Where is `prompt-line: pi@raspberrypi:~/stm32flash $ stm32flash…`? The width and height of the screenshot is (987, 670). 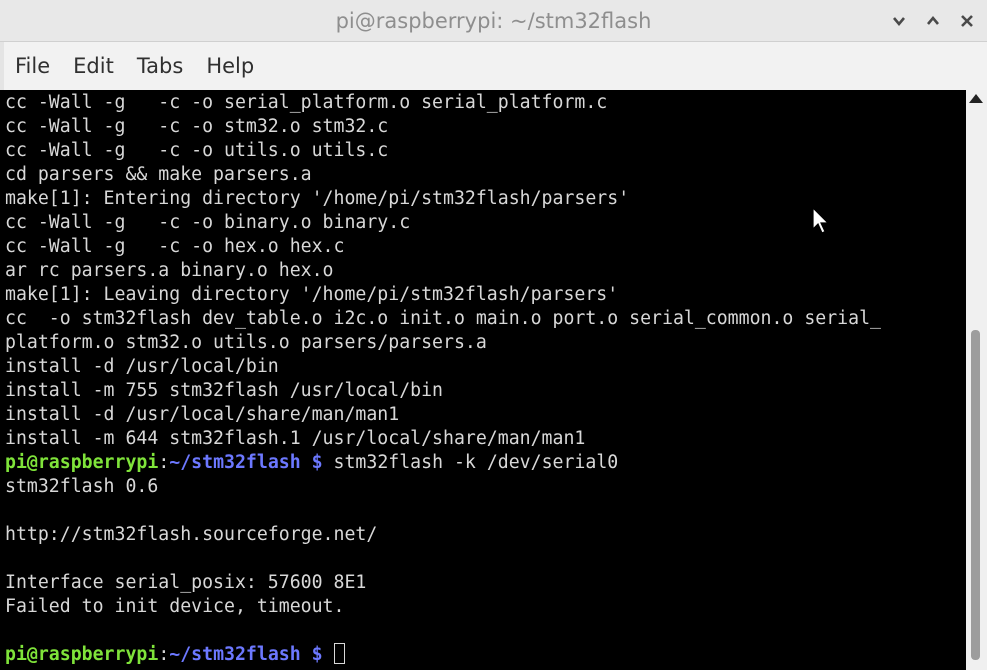
prompt-line: pi@raspberrypi:~/stm32flash $ stm32flash… is located at coordinates (311, 463).